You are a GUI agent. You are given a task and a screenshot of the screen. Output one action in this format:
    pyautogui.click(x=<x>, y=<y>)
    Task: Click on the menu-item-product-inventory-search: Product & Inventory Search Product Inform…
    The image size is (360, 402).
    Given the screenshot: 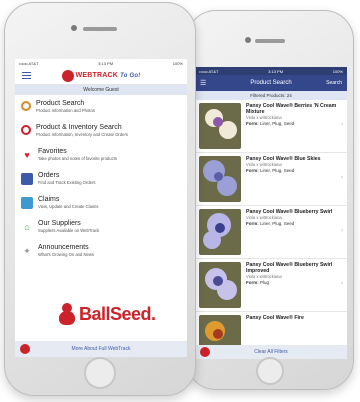 What is the action you would take?
    pyautogui.click(x=101, y=133)
    